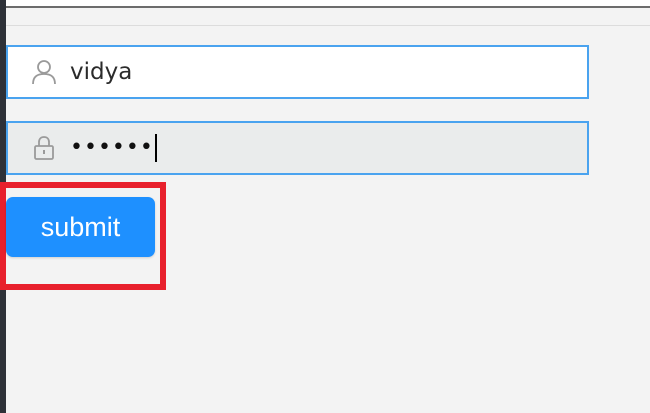  I want to click on password-field: ••••••, so click(297, 148).